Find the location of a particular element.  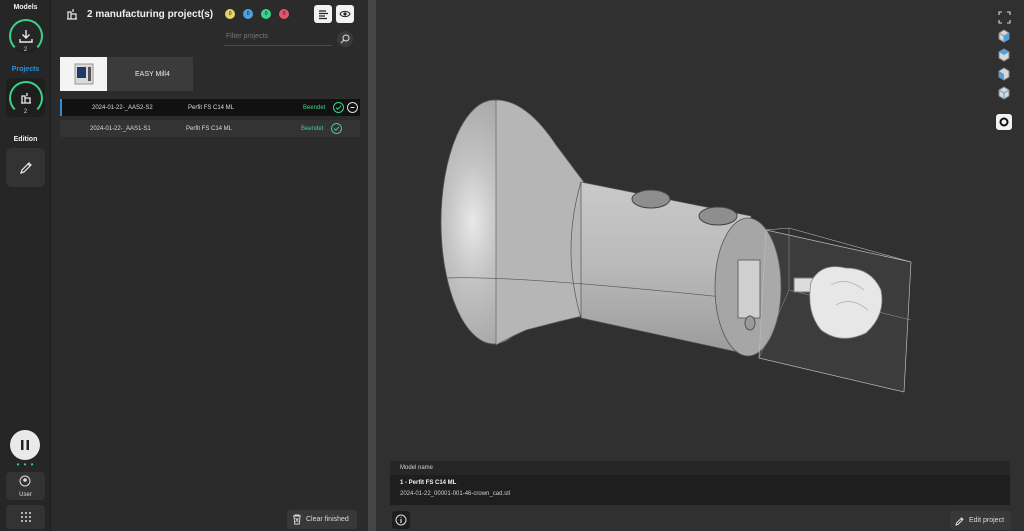

user-button: User is located at coordinates (25, 486).